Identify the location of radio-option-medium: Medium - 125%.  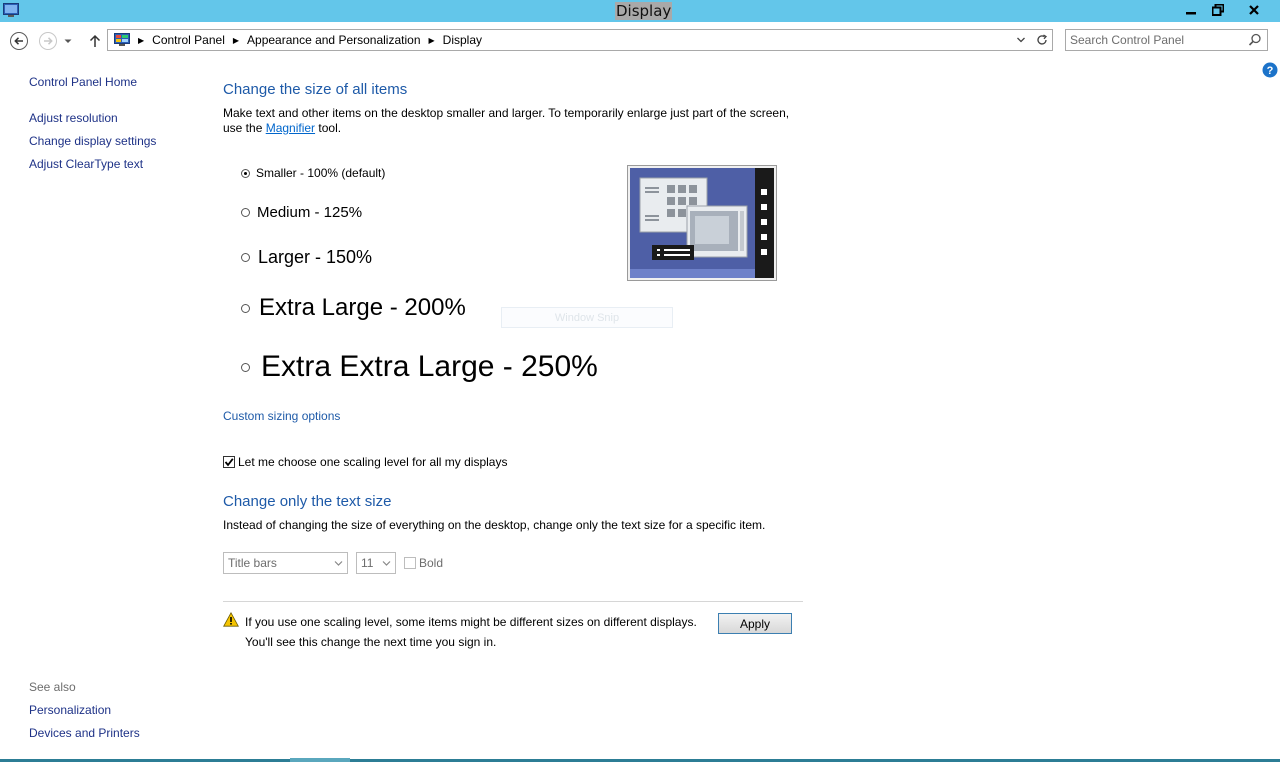
(301, 212).